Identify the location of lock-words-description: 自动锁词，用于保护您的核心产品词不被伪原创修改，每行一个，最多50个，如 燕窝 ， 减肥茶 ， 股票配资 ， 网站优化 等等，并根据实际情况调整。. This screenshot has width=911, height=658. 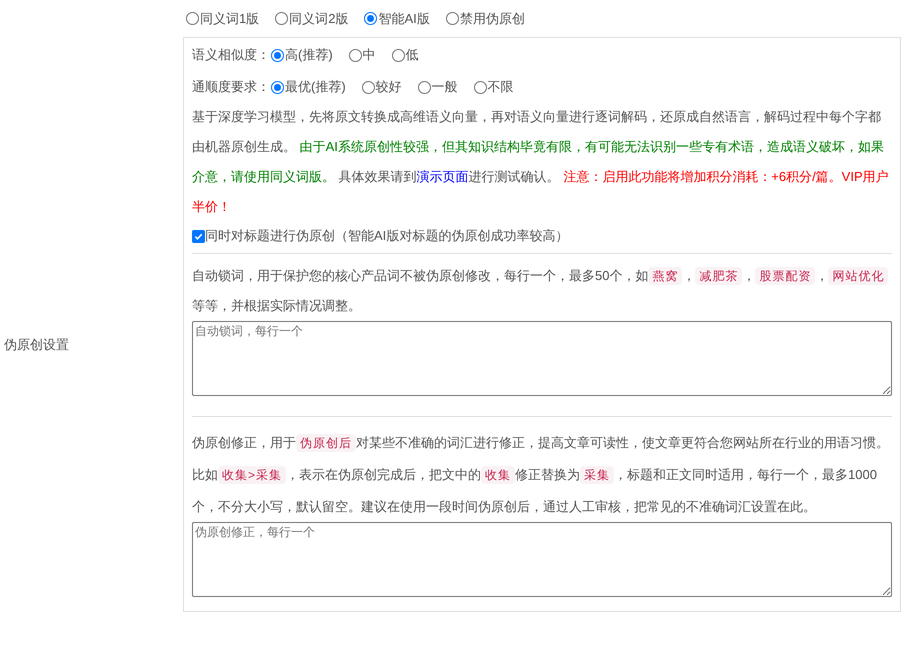
(542, 291).